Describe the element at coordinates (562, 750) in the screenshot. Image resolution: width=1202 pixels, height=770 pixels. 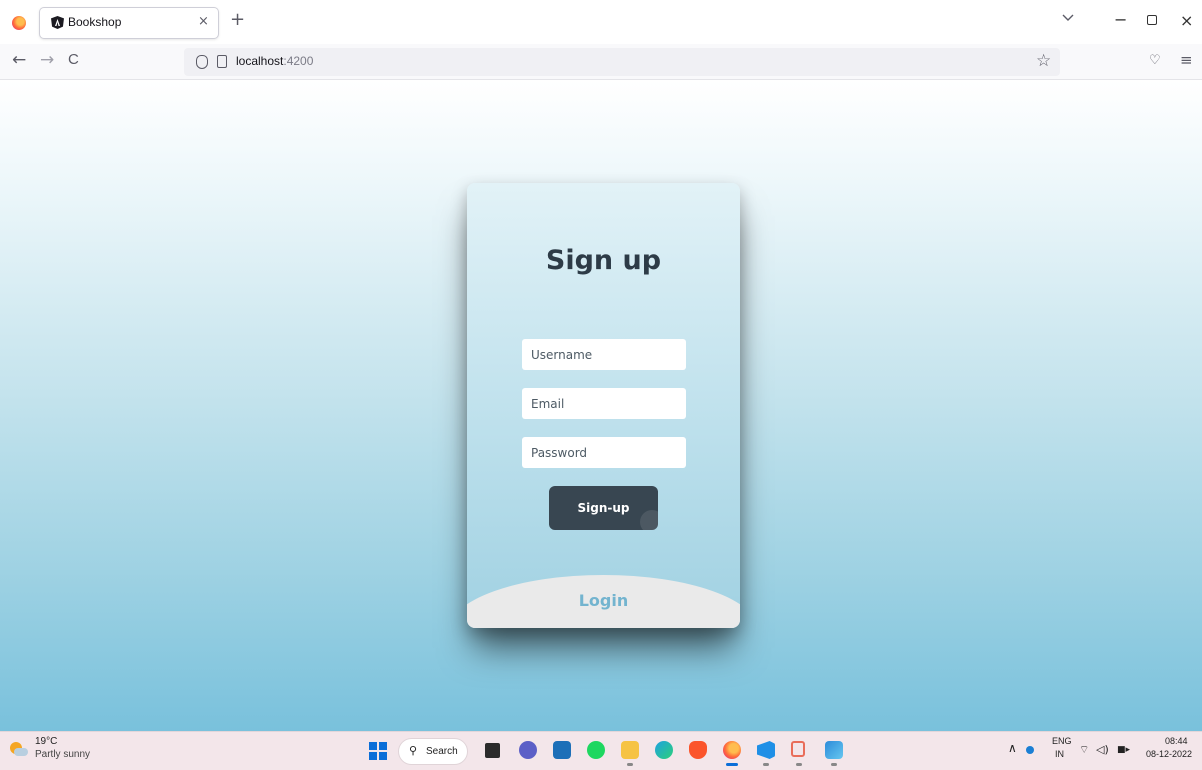
I see `mail-icon` at that location.